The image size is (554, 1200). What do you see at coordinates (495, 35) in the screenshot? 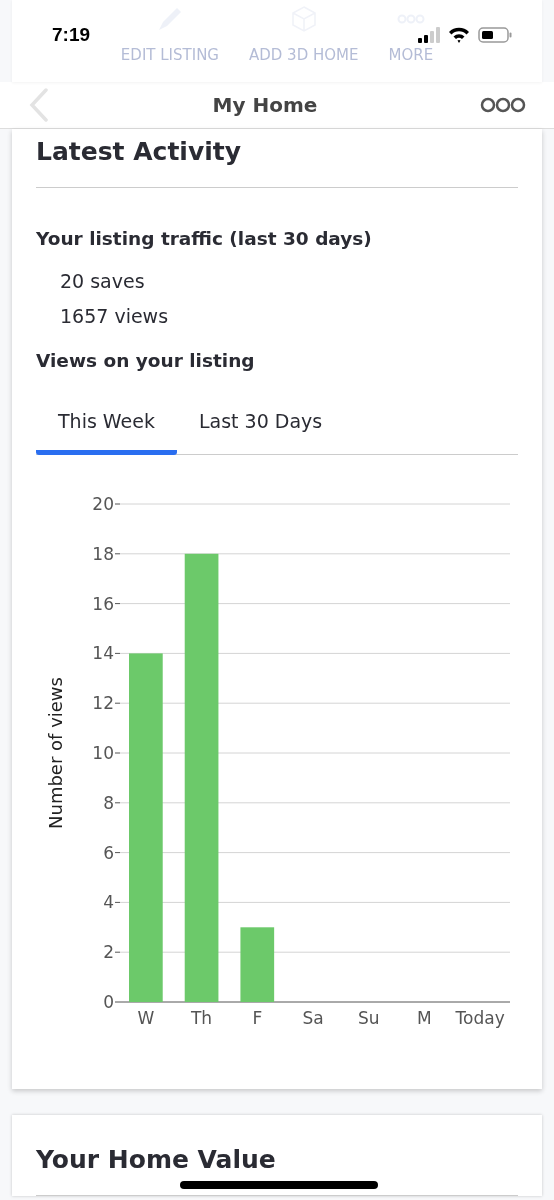
I see `battery-icon` at bounding box center [495, 35].